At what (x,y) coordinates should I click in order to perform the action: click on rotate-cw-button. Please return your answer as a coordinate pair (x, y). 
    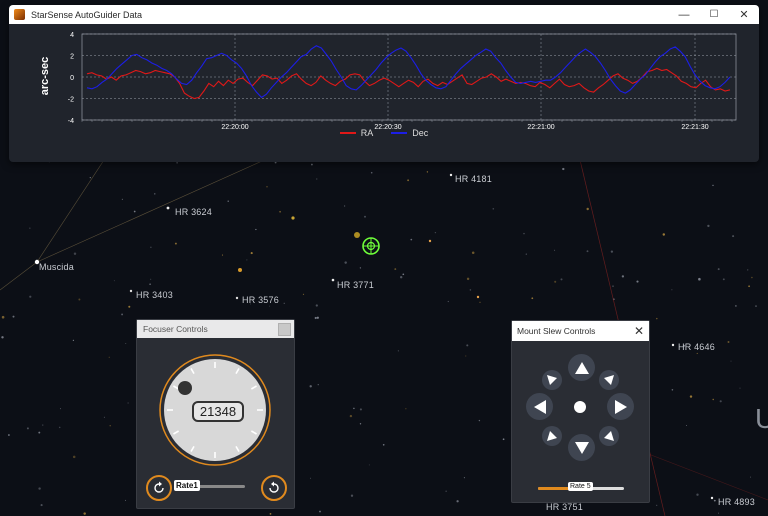
    Looking at the image, I should click on (274, 488).